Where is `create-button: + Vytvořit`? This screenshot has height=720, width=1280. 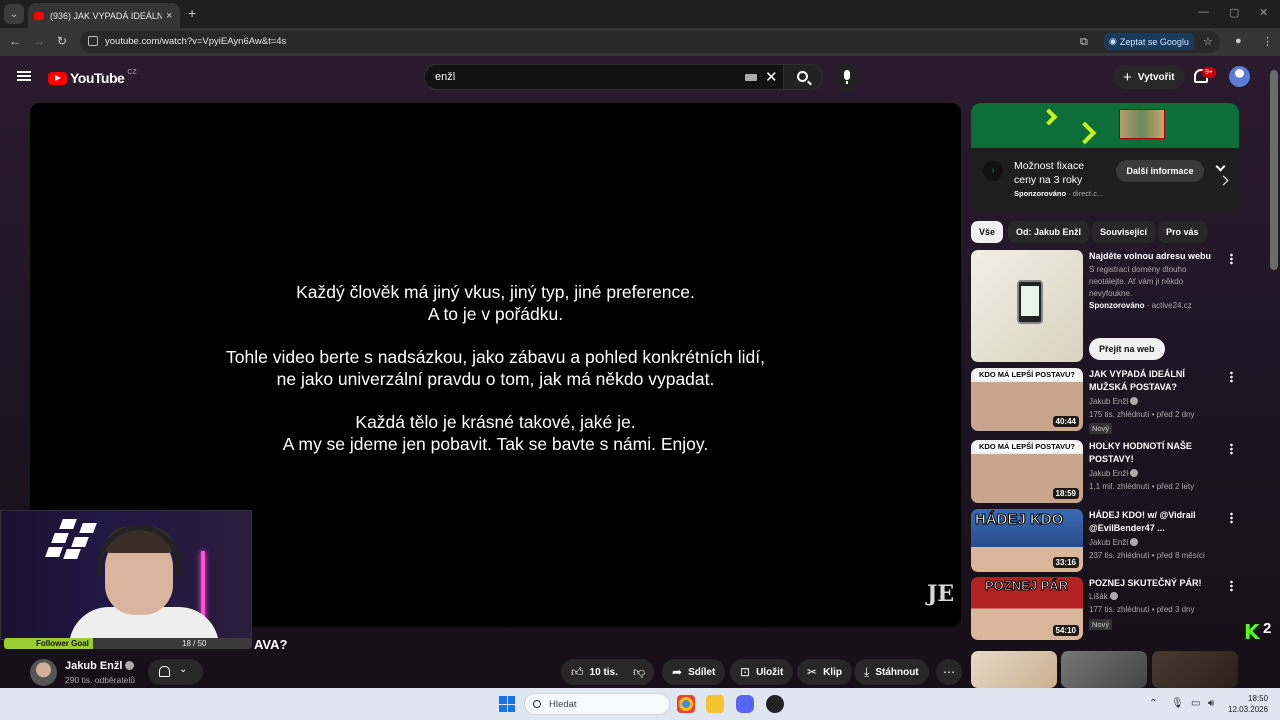
create-button: + Vytvořit is located at coordinates (1149, 77).